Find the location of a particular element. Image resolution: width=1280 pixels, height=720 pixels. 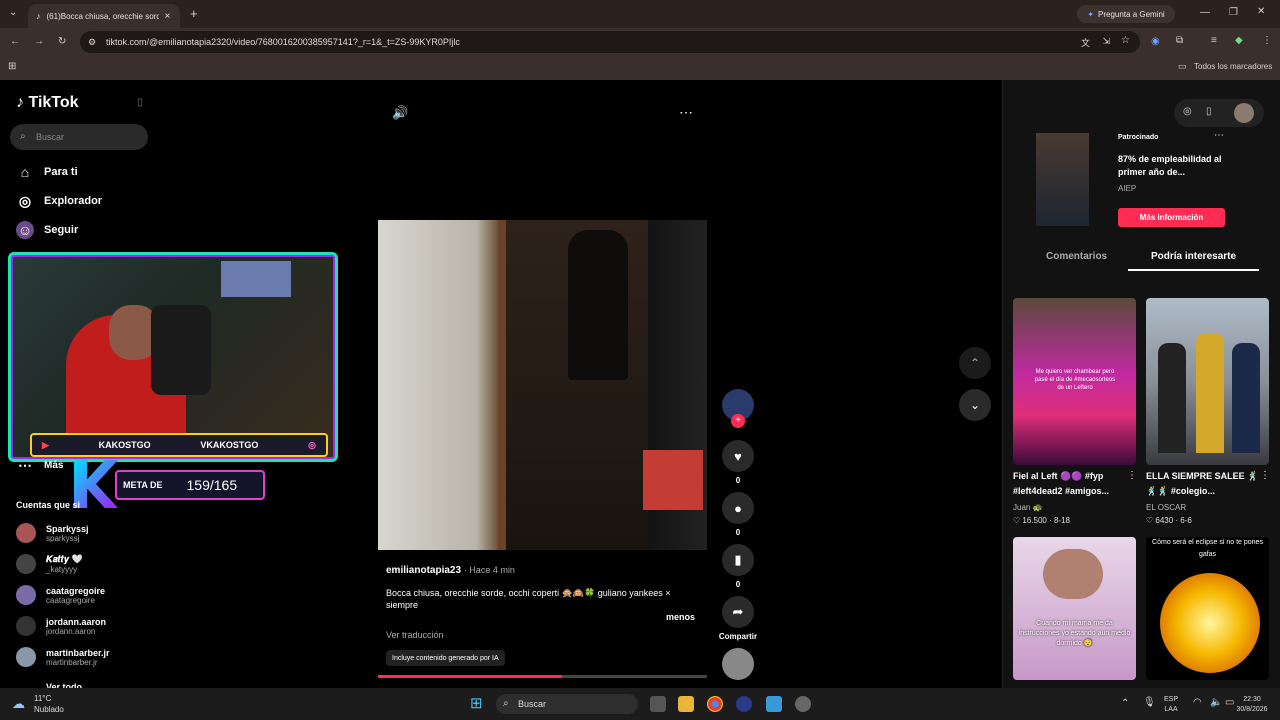

reload-icon: ↻ is located at coordinates (62, 42).